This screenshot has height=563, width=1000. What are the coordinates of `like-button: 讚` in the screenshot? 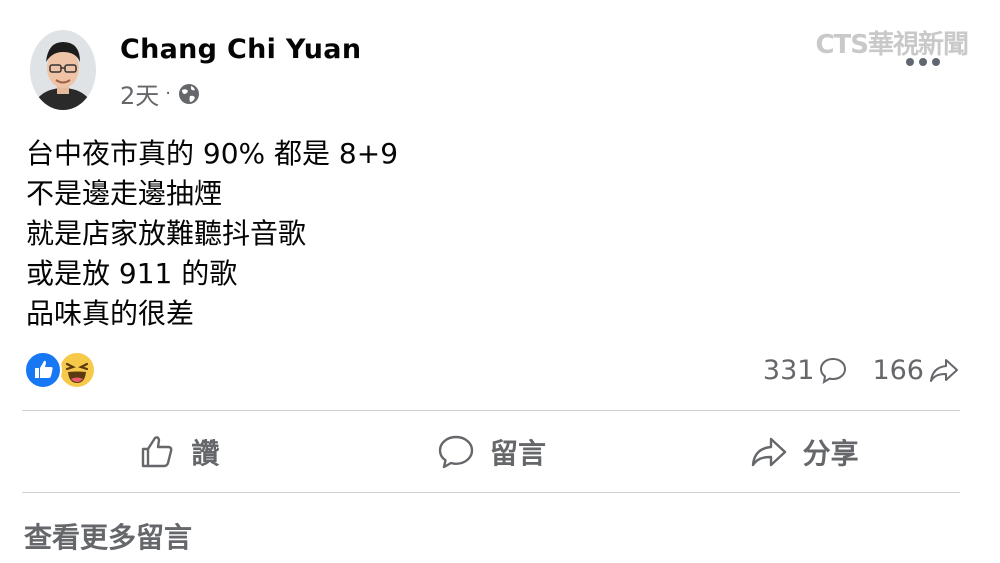 It's located at (178, 452).